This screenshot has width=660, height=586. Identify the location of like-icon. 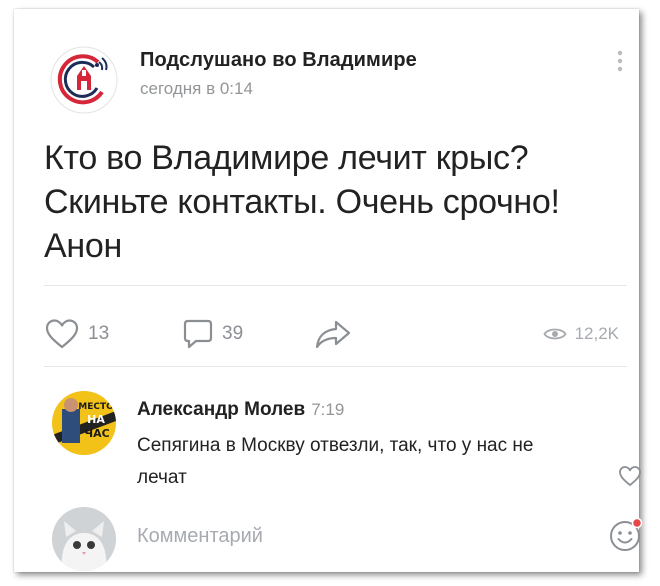
(62, 334).